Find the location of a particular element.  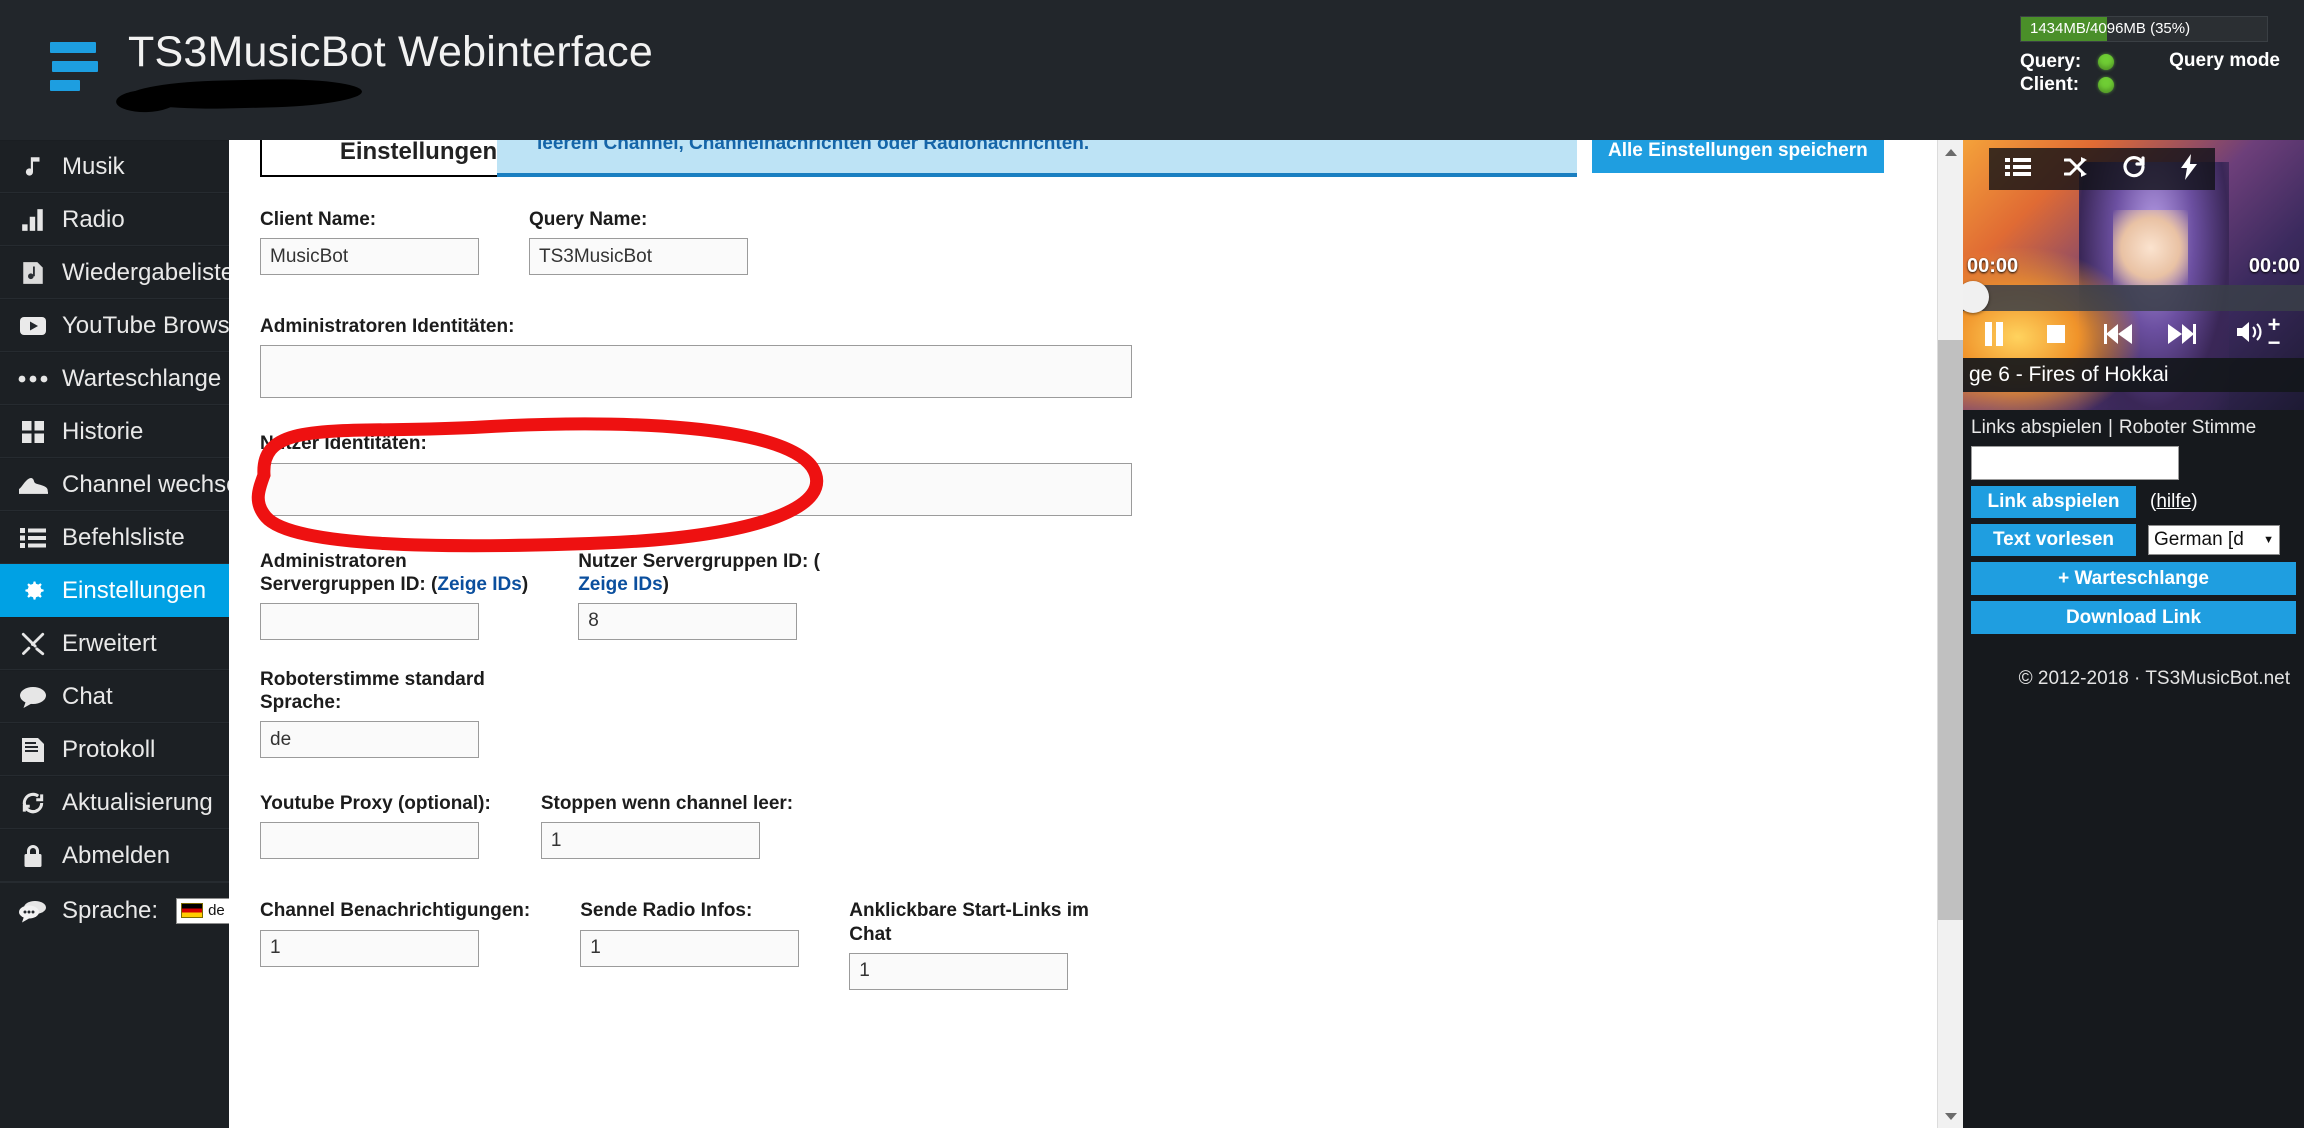

gear-icon is located at coordinates (33, 591).